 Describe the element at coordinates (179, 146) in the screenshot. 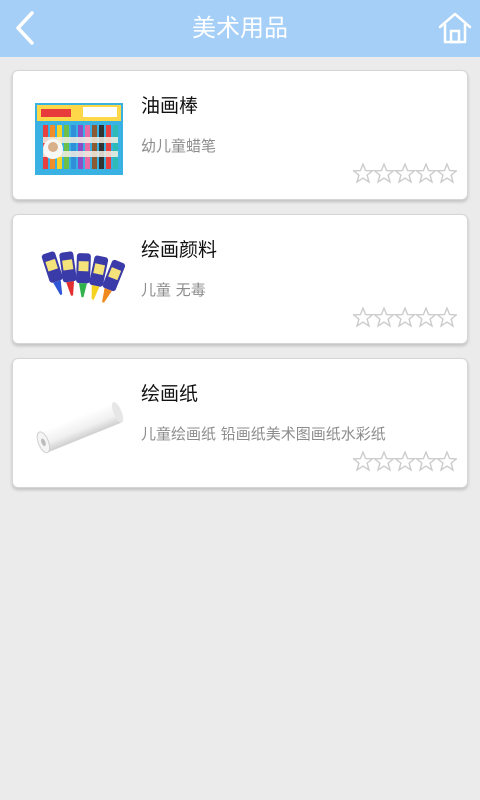

I see `product-desc: 幼儿童蜡笔` at that location.